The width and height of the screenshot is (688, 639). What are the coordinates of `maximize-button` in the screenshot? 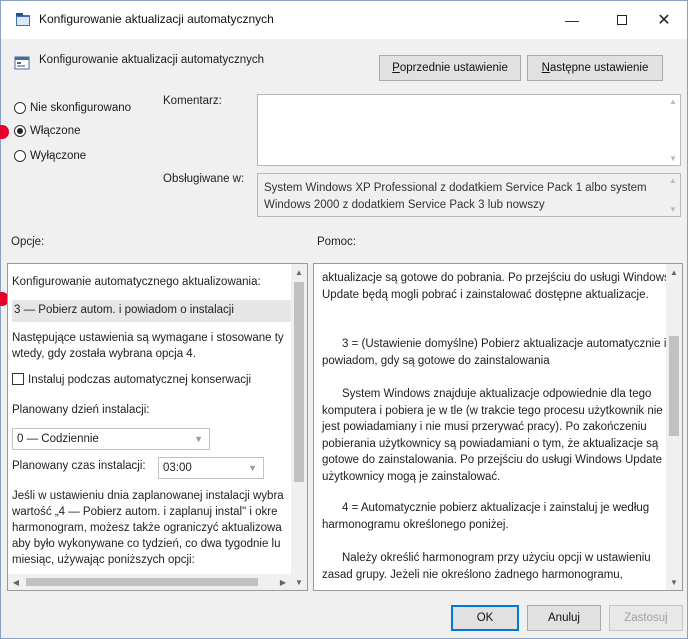 It's located at (622, 20).